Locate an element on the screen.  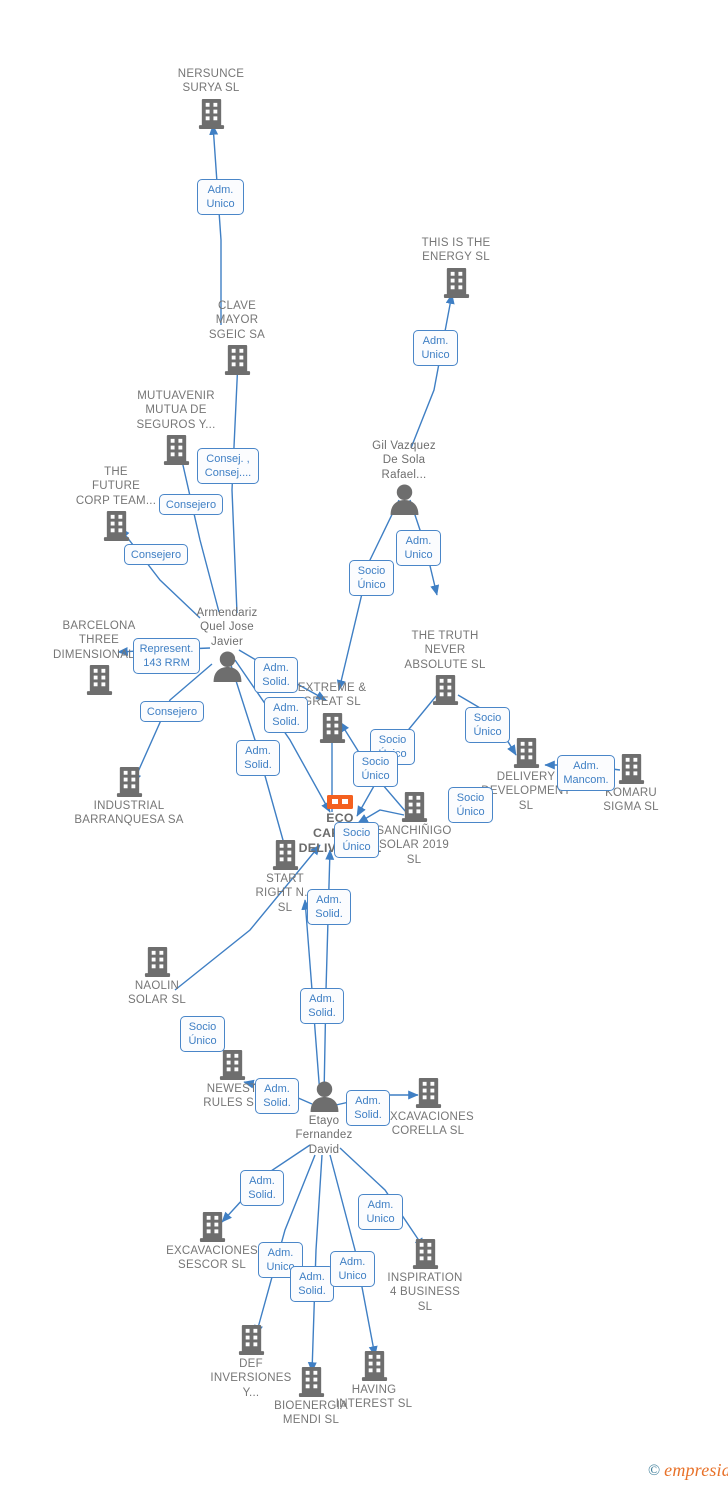
node-industrialbq: INDUSTRIAL BARRANQUESA SA is located at coordinates (129, 796).